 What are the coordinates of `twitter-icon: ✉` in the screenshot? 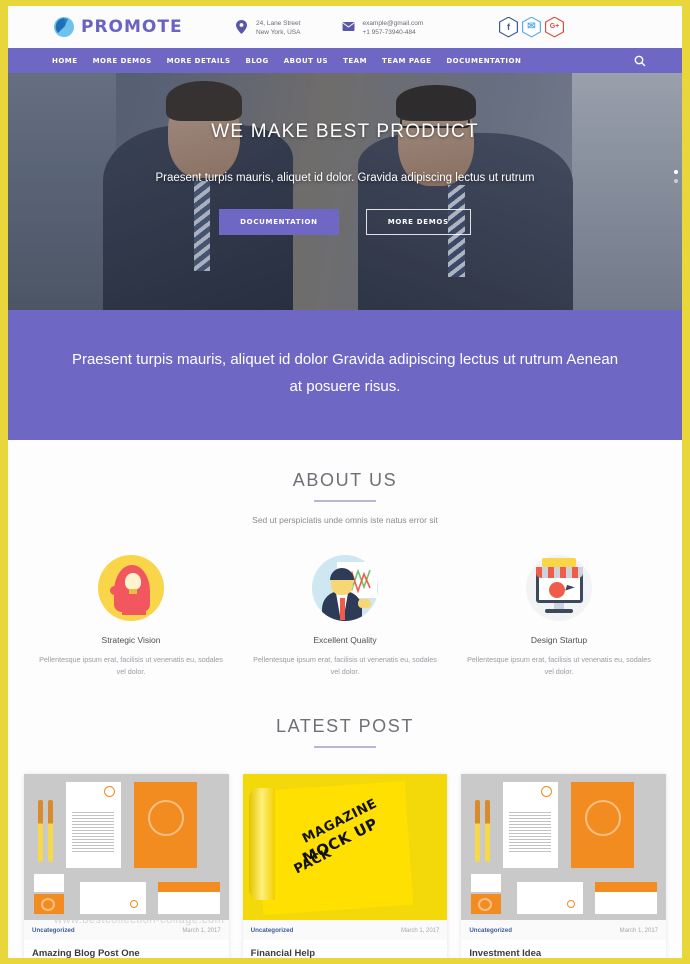 It's located at (531, 27).